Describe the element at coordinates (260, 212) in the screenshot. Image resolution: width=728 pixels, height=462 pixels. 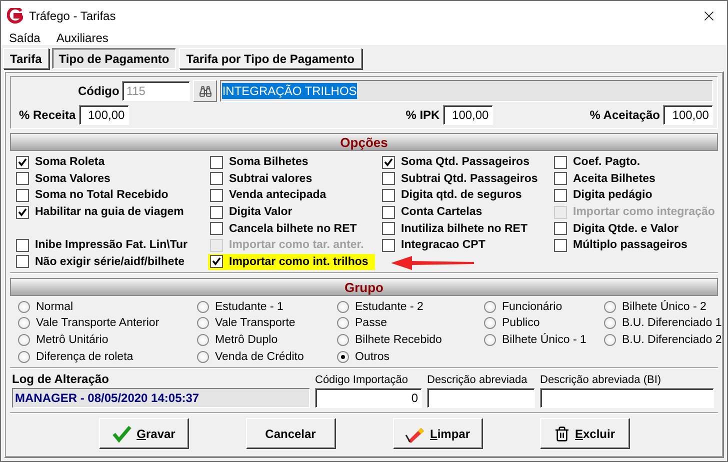
I see `option-label: Digita Valor` at that location.